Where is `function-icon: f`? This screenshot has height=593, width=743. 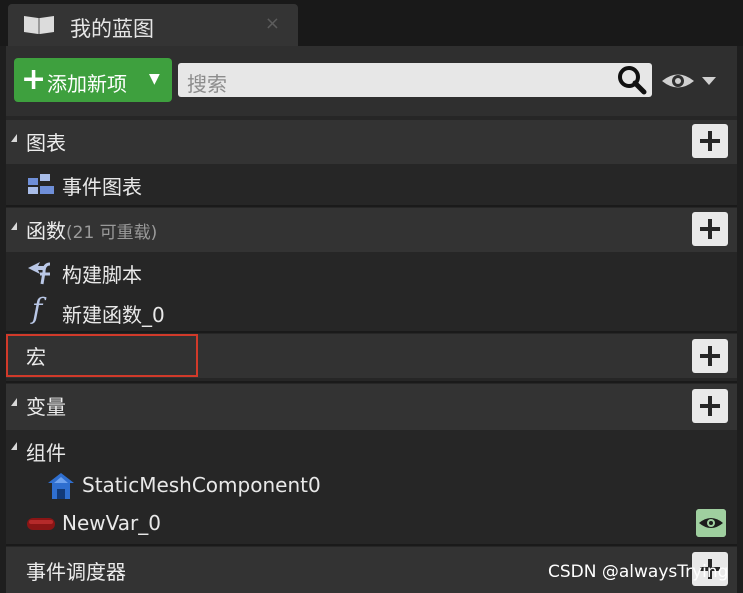 function-icon: f is located at coordinates (37, 308).